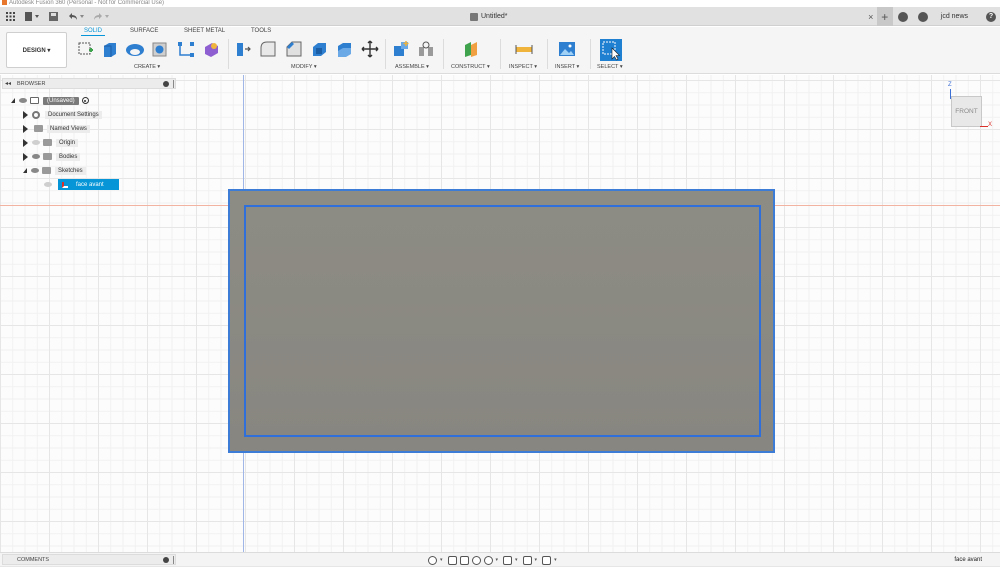  I want to click on grid-dropdown-icon: ▾, so click(536, 560).